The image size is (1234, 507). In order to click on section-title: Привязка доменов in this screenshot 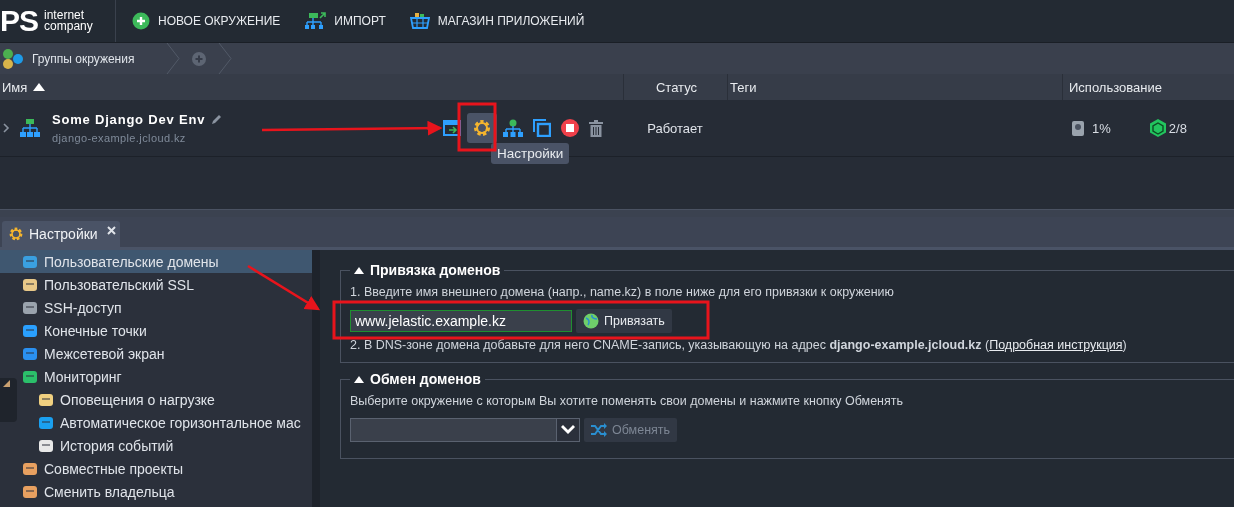, I will do `click(435, 270)`.